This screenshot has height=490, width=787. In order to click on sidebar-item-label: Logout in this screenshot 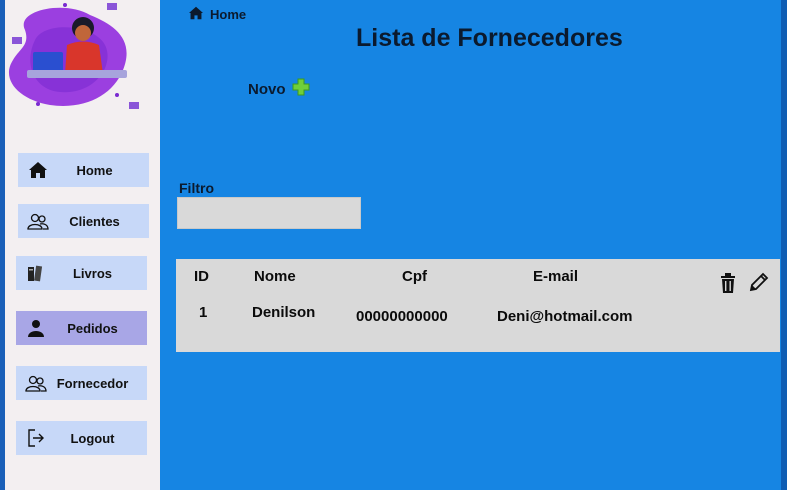, I will do `click(92, 438)`.